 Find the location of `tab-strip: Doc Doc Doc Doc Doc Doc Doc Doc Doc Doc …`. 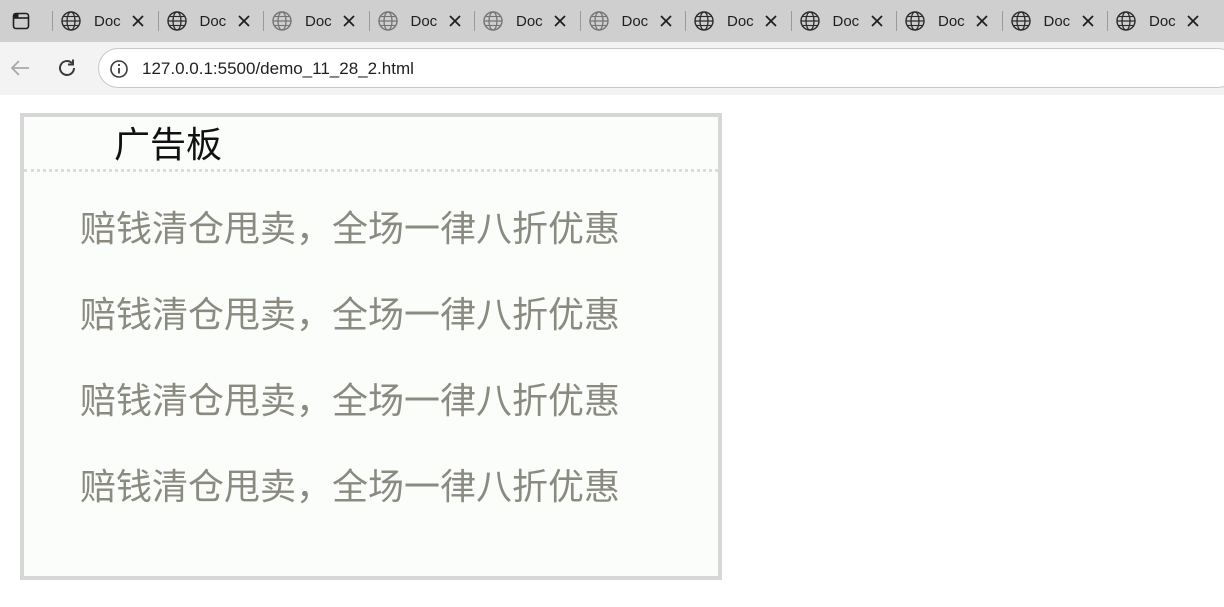

tab-strip: Doc Doc Doc Doc Doc Doc Doc Doc Doc Doc … is located at coordinates (612, 21).